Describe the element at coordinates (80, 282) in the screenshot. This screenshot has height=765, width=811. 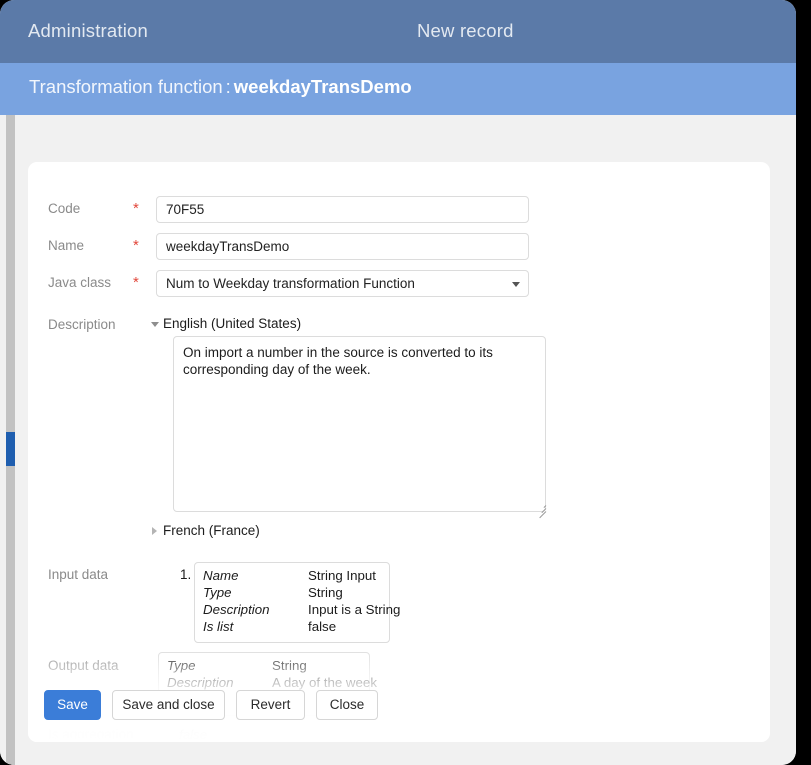
I see `label-java-class: Java class` at that location.